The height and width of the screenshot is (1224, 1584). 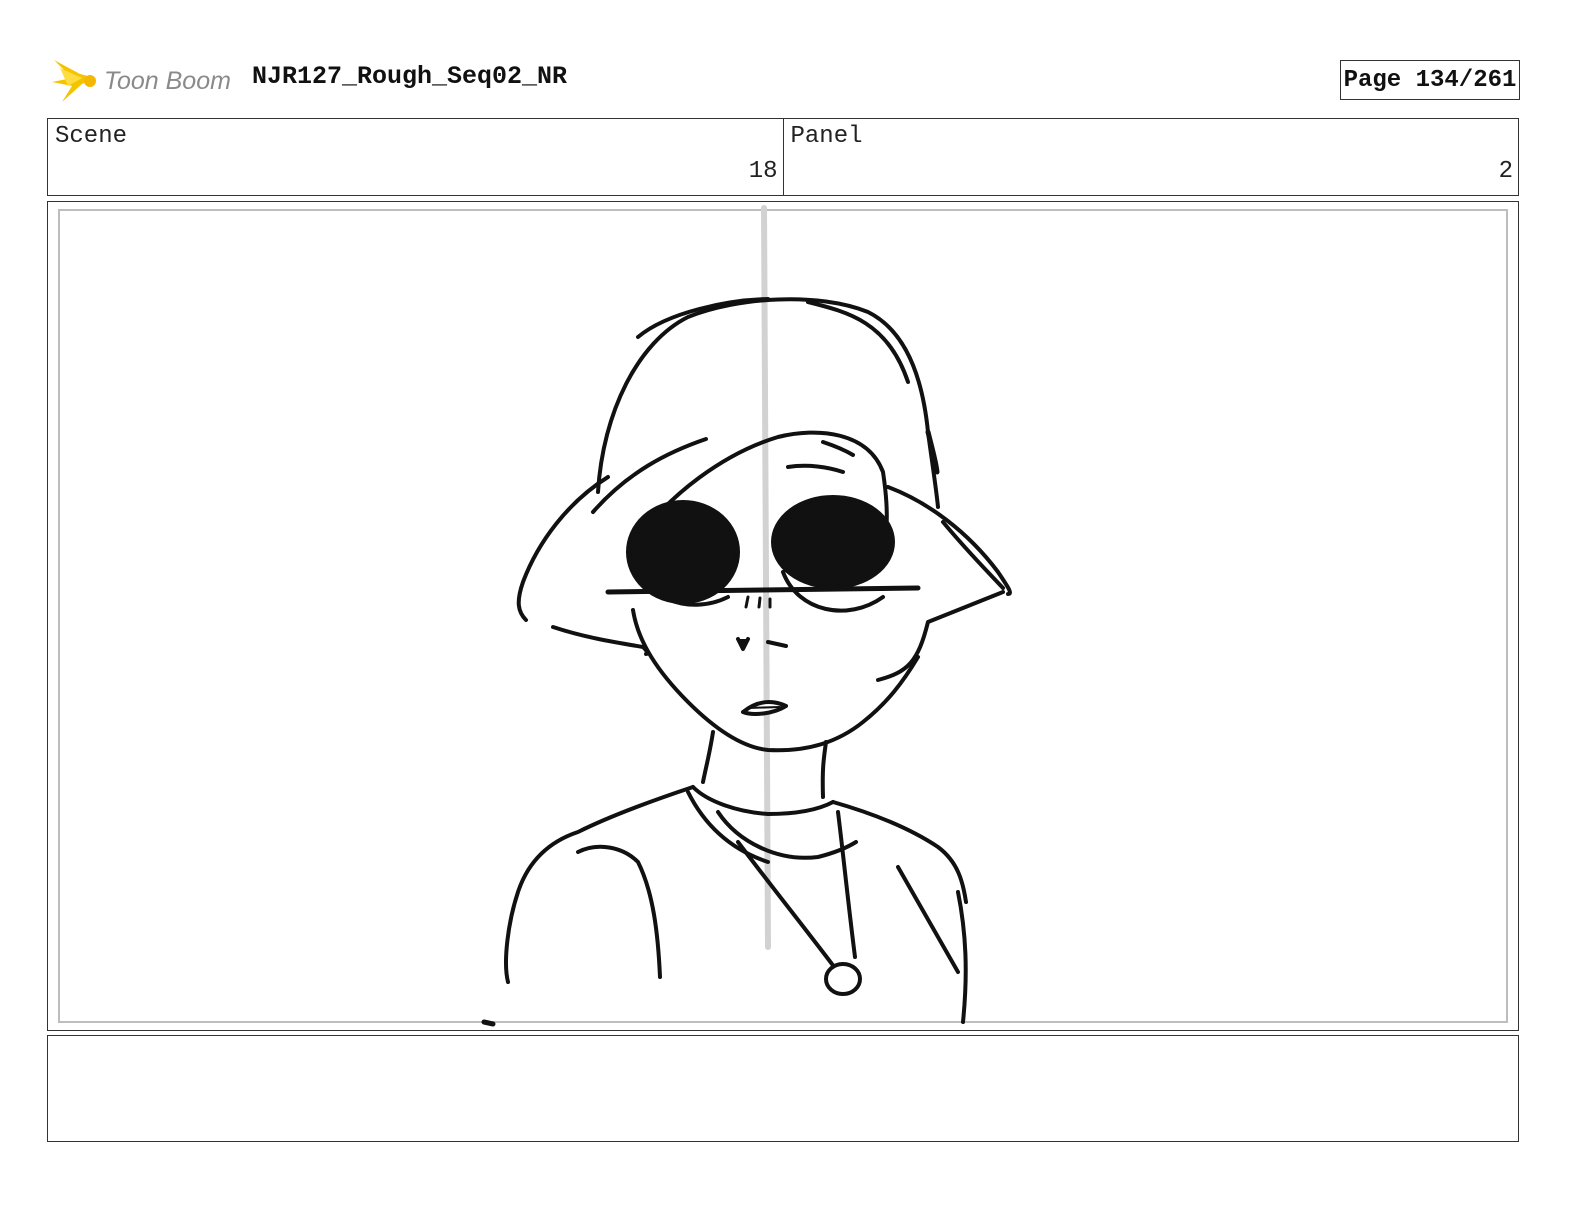 What do you see at coordinates (91, 136) in the screenshot?
I see `scene-label: Scene` at bounding box center [91, 136].